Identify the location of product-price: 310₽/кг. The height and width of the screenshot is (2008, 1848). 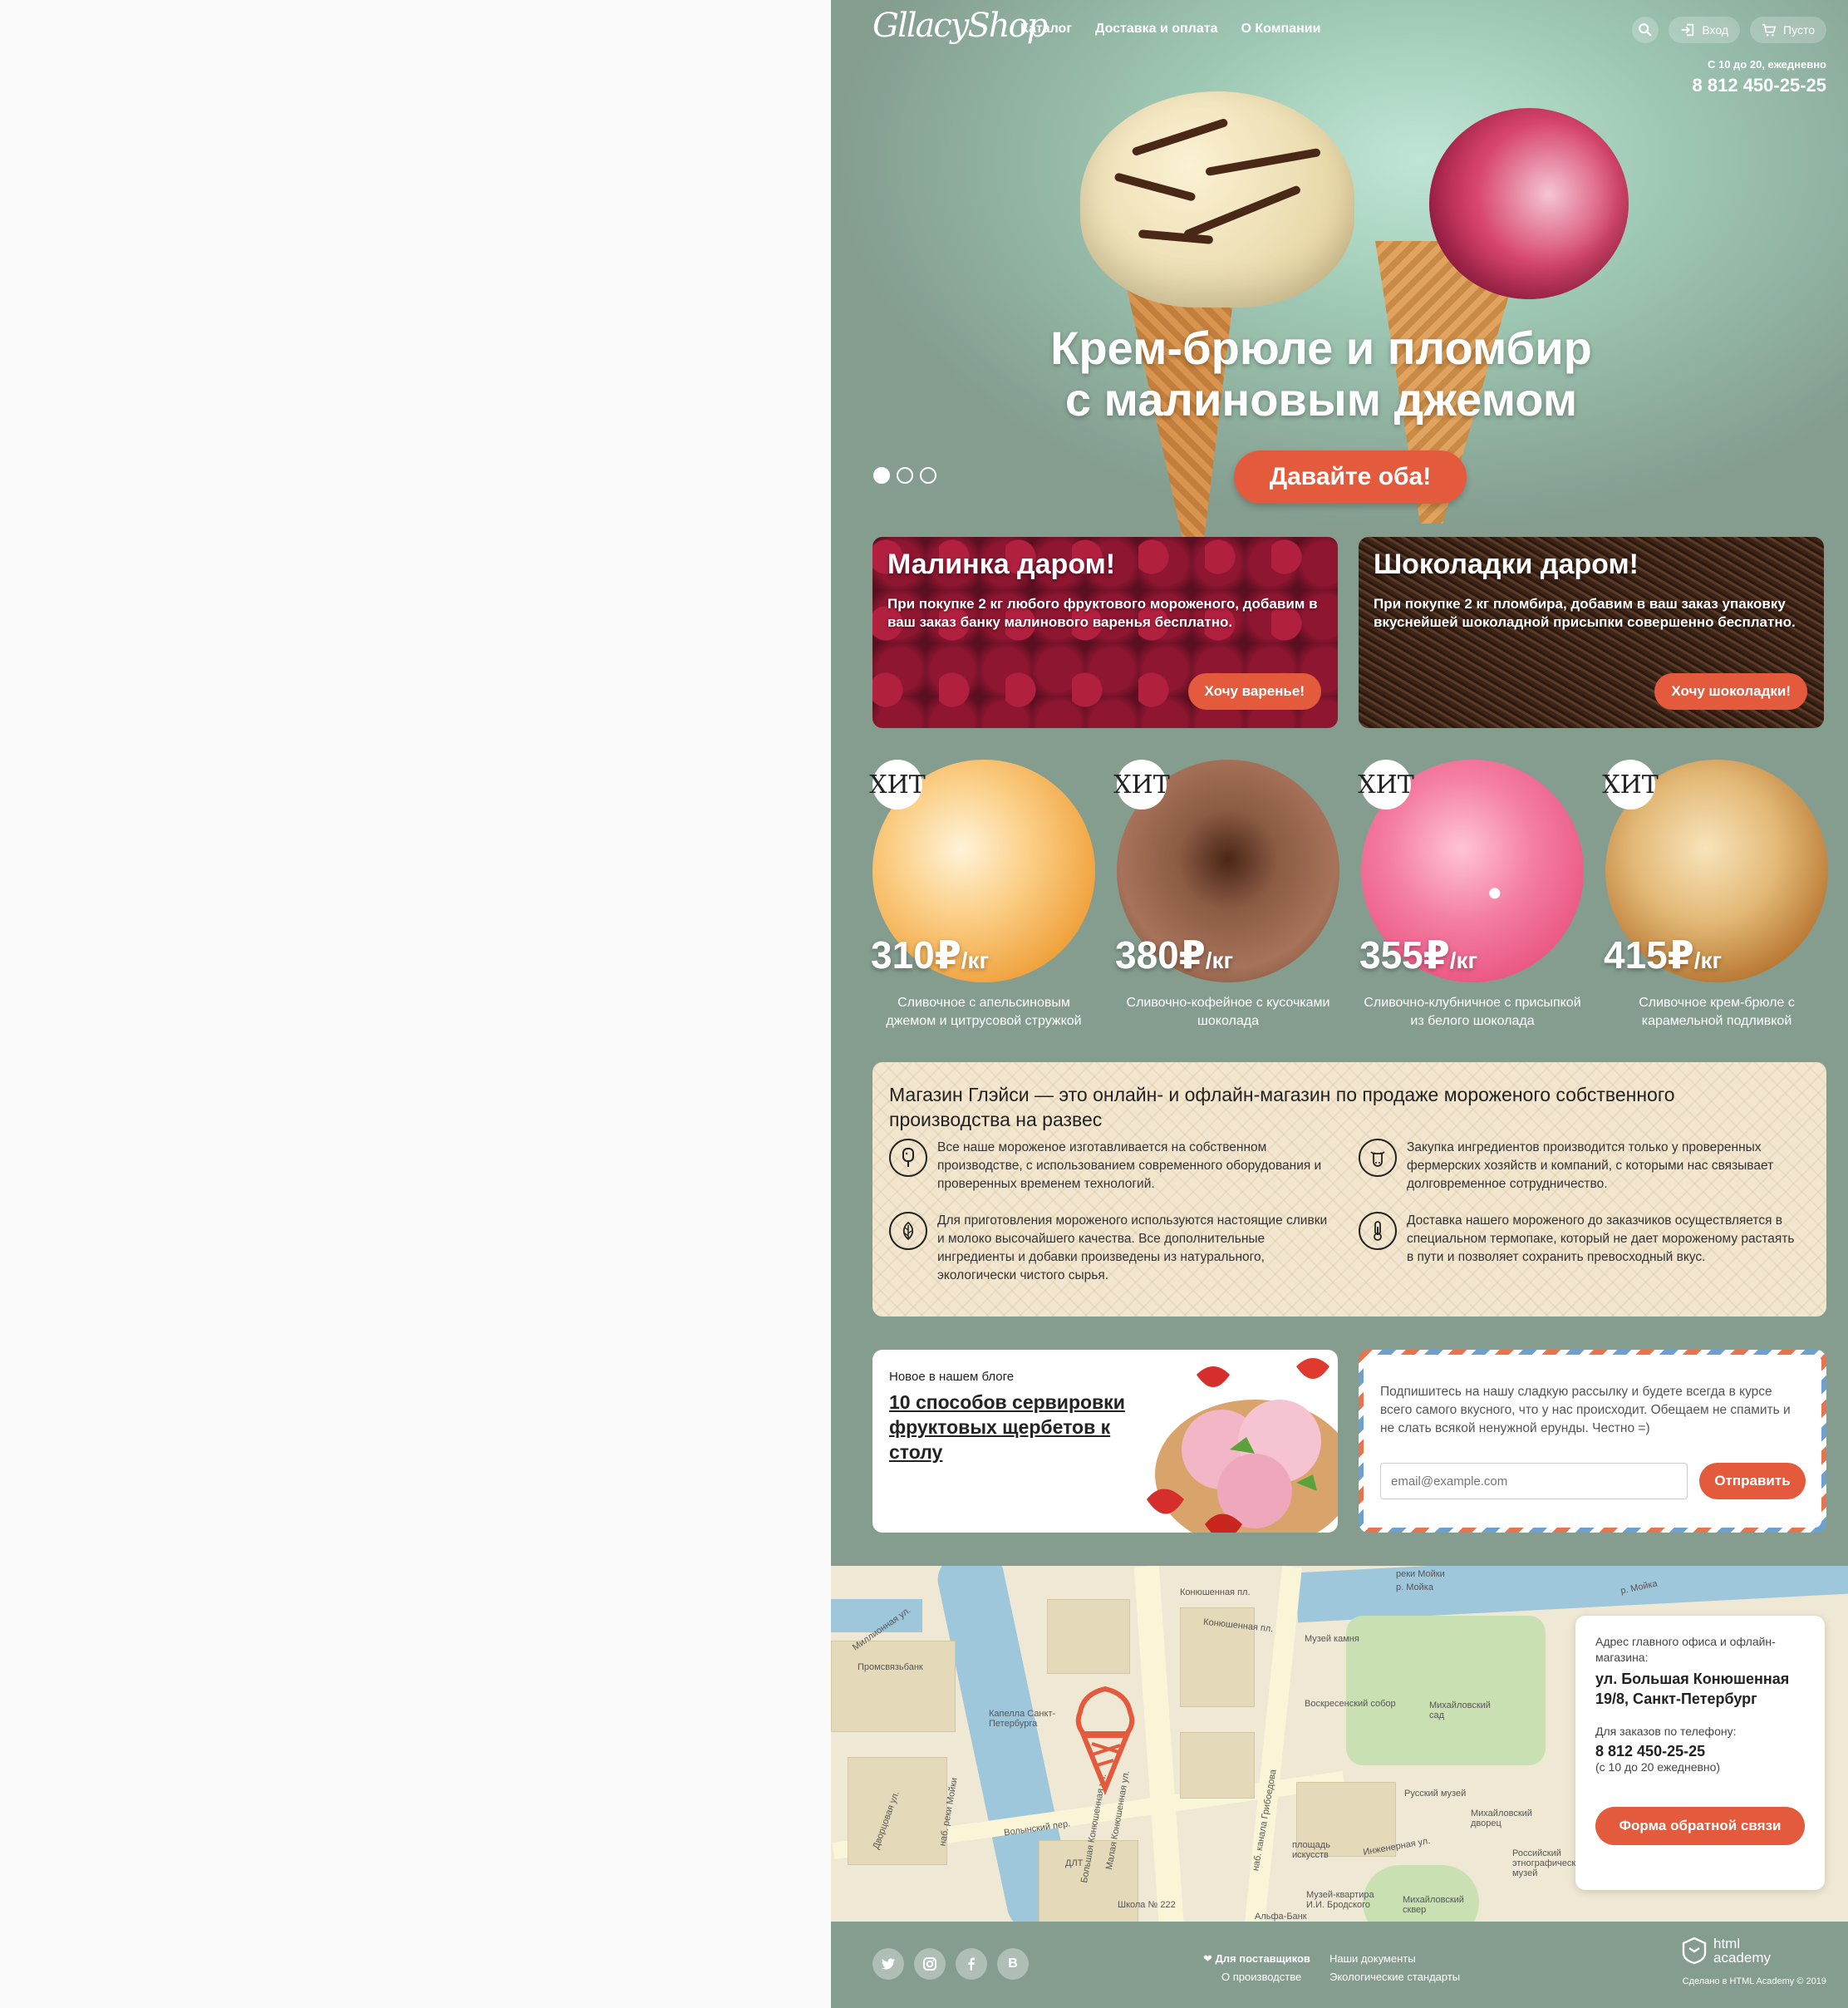
(931, 955).